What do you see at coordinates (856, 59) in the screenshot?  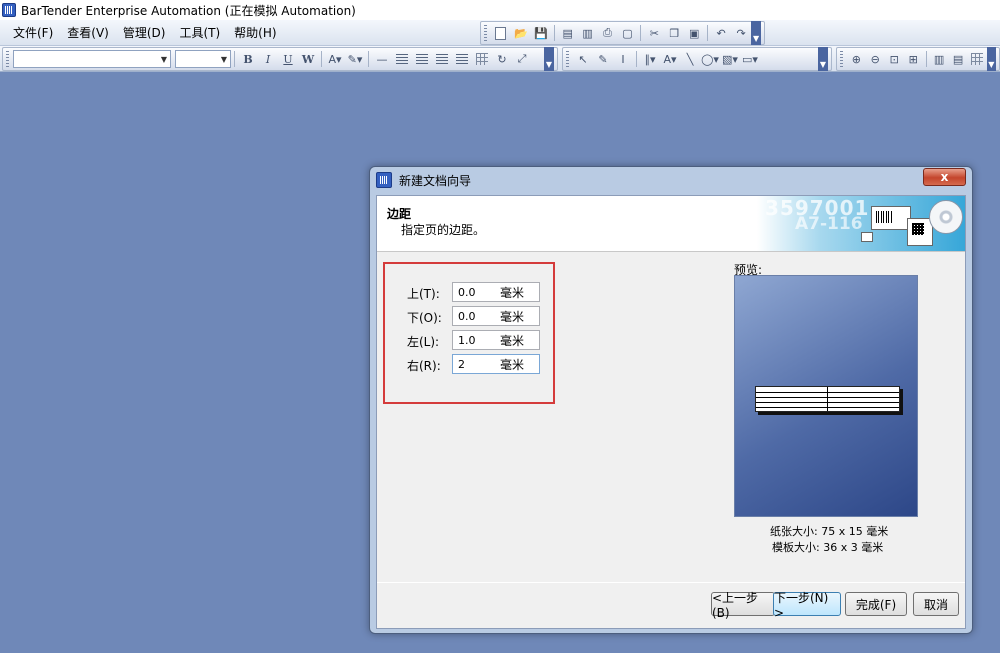 I see `zoom-in-icon: ⊕` at bounding box center [856, 59].